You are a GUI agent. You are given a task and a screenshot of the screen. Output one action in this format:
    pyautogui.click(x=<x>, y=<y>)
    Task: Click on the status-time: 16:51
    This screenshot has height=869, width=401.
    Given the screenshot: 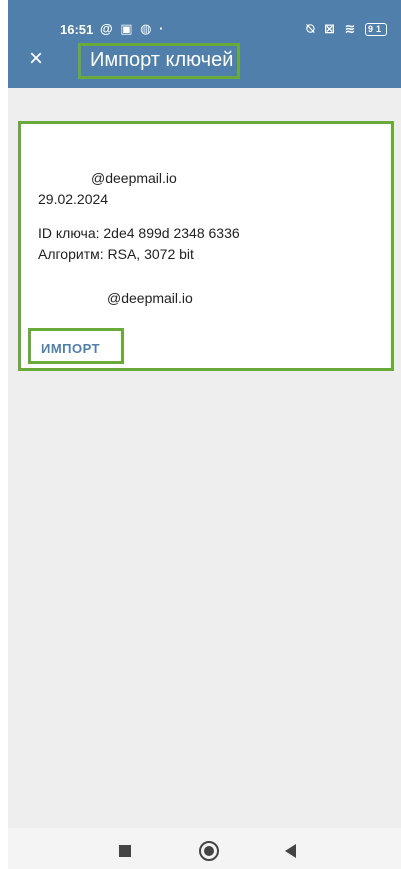 What is the action you would take?
    pyautogui.click(x=77, y=29)
    